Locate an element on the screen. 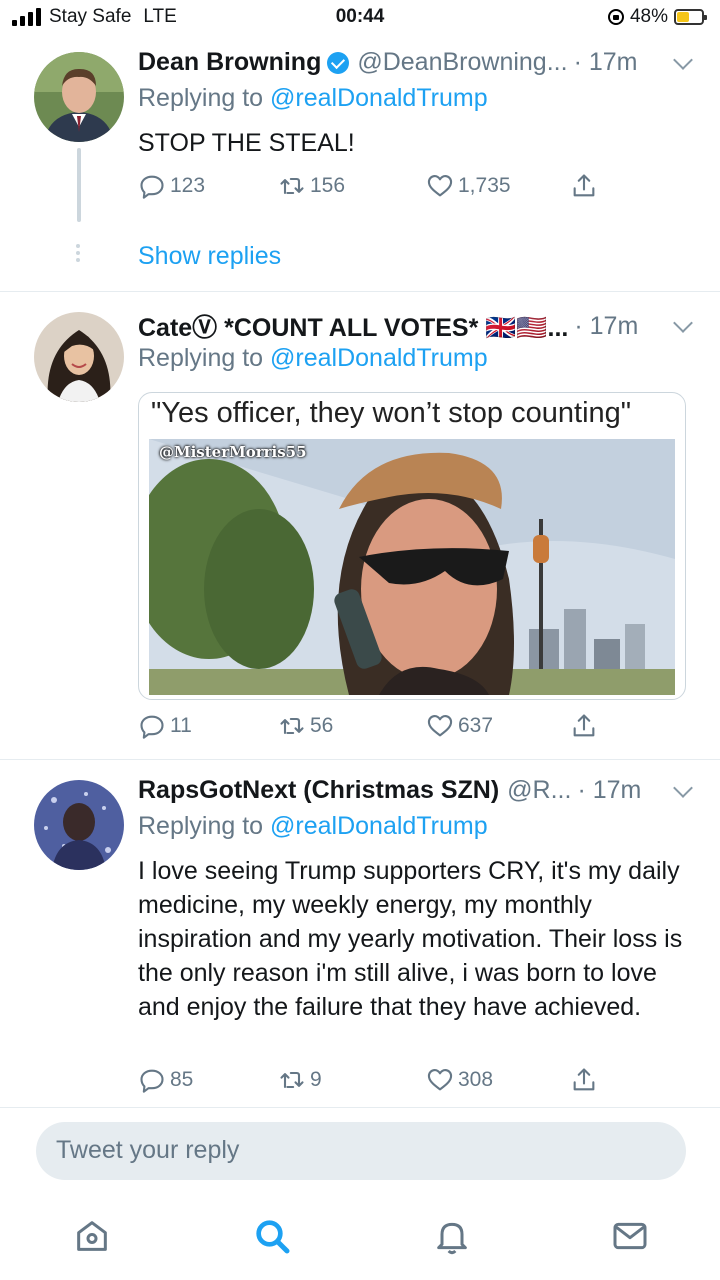  retweet-button: 156 is located at coordinates (311, 186).